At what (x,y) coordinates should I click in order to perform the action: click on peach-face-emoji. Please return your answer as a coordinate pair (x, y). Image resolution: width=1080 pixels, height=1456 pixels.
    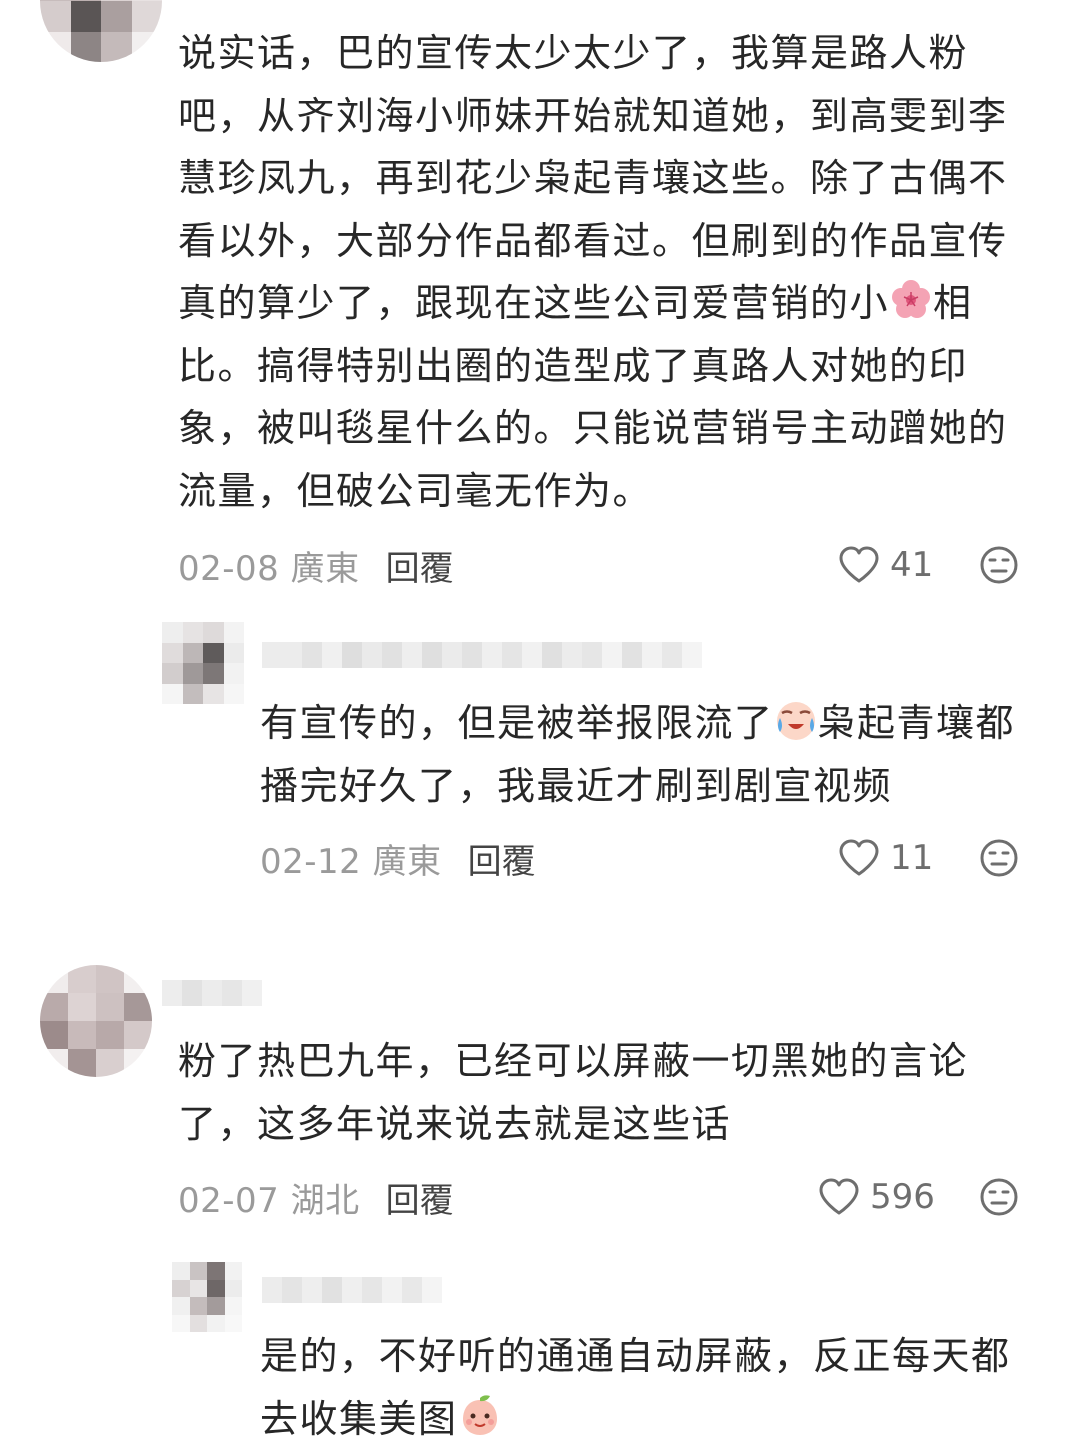
    Looking at the image, I should click on (480, 1416).